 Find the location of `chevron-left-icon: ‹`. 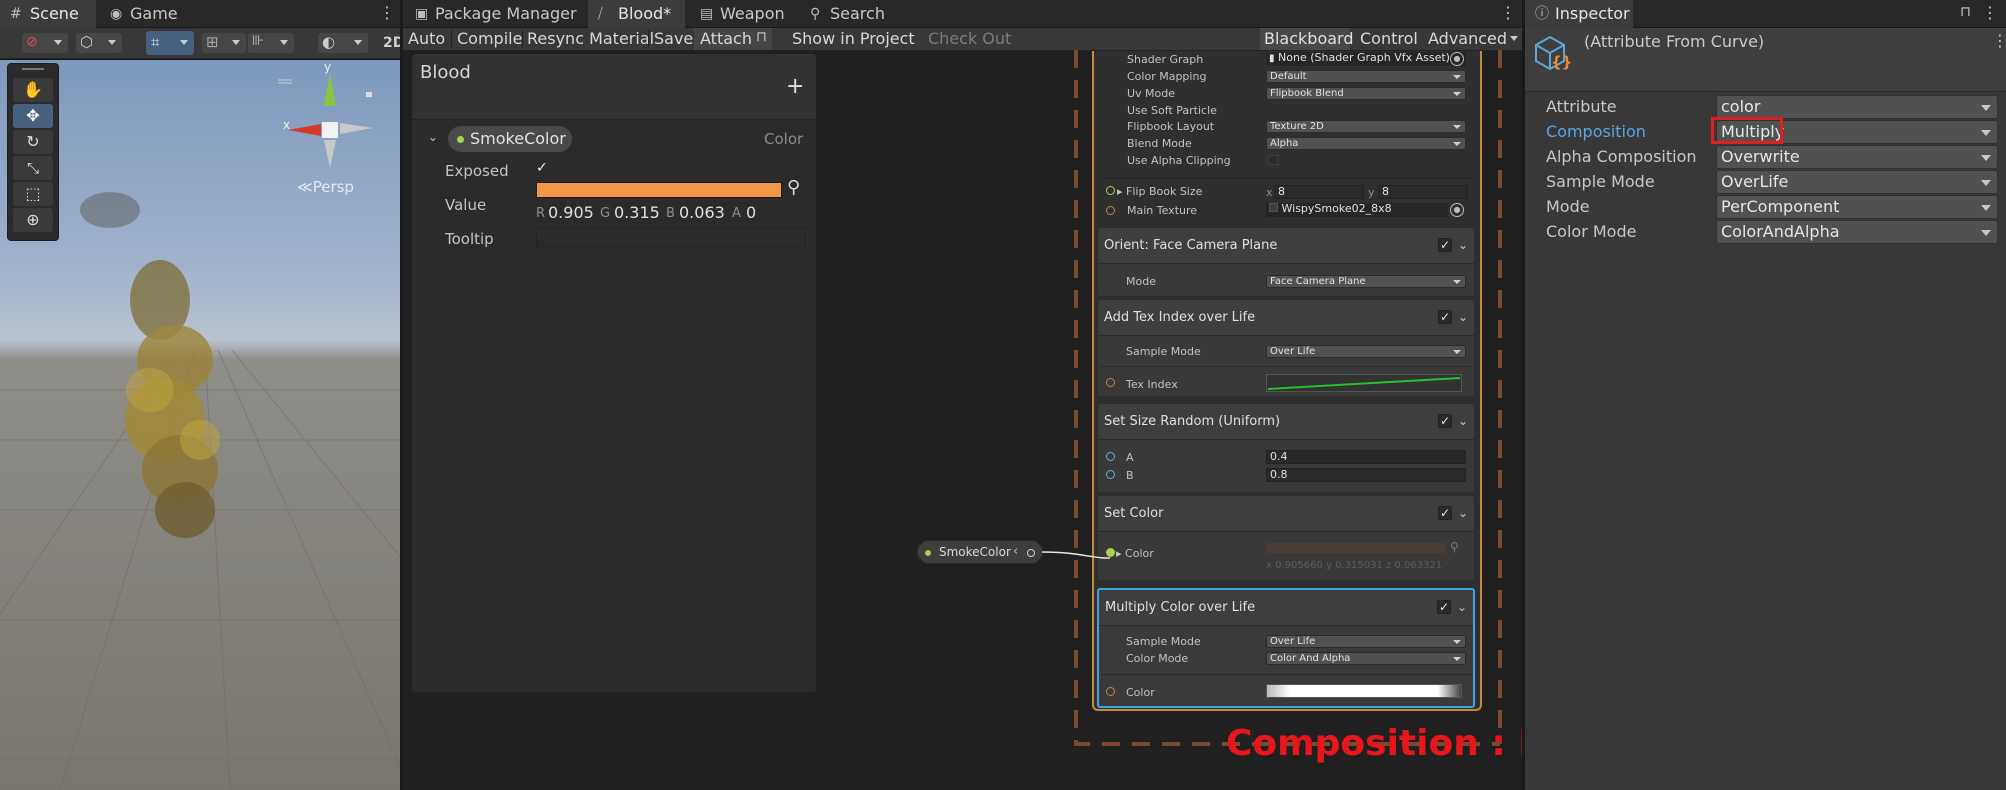

chevron-left-icon: ‹ is located at coordinates (1015, 551).